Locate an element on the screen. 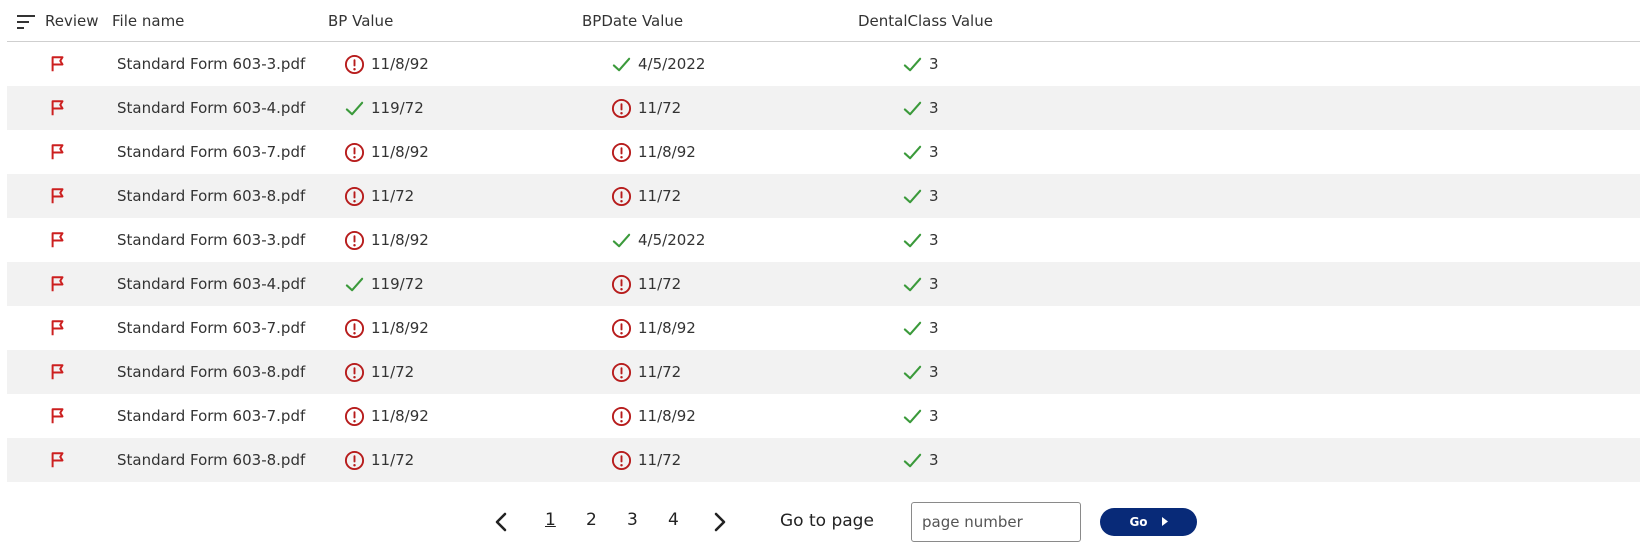 Image resolution: width=1642 pixels, height=553 pixels. caret-right-icon is located at coordinates (1164, 522).